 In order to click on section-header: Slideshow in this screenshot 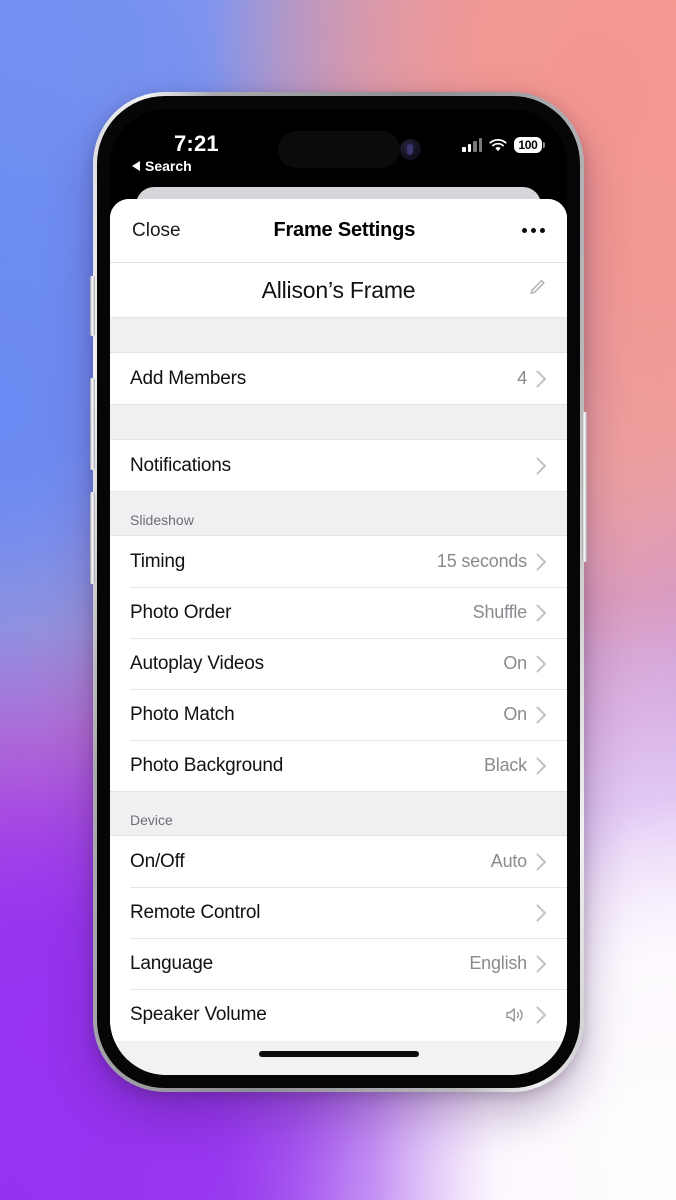, I will do `click(338, 513)`.